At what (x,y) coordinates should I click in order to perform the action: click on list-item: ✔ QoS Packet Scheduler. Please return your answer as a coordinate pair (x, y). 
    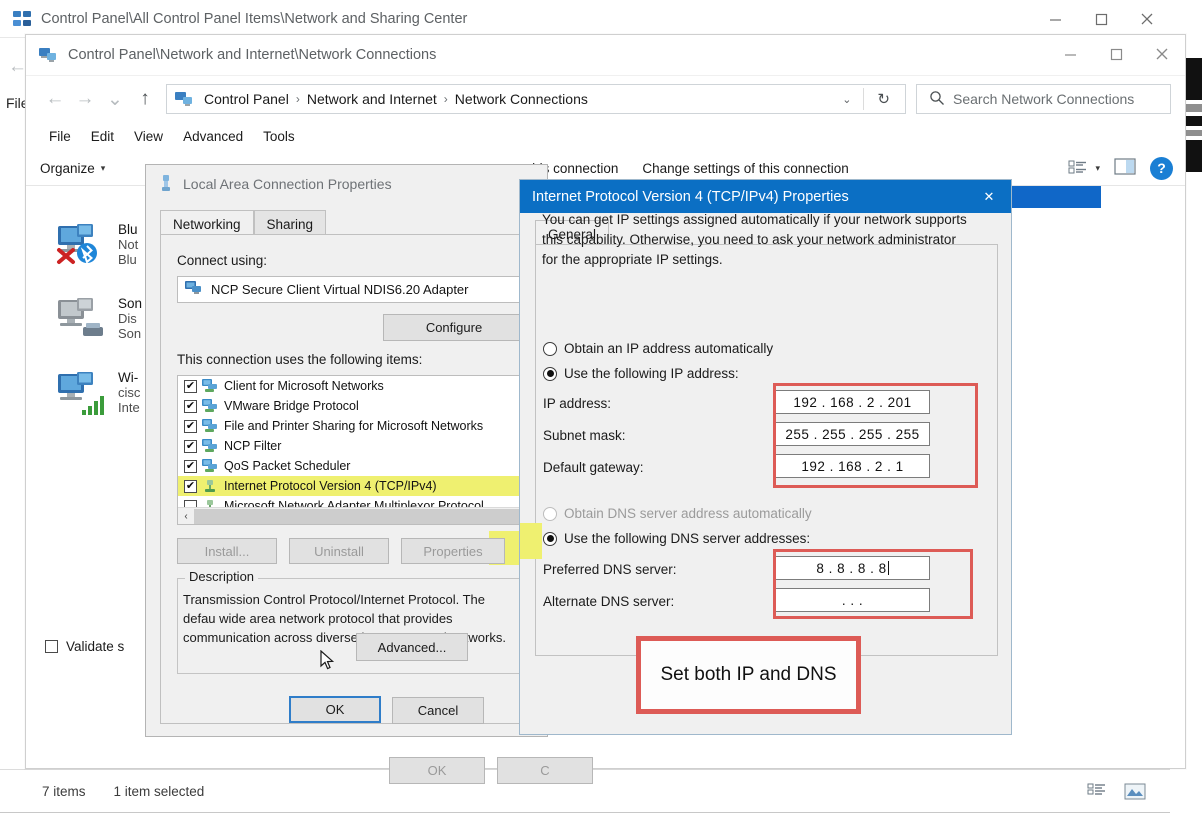
    Looking at the image, I should click on (351, 466).